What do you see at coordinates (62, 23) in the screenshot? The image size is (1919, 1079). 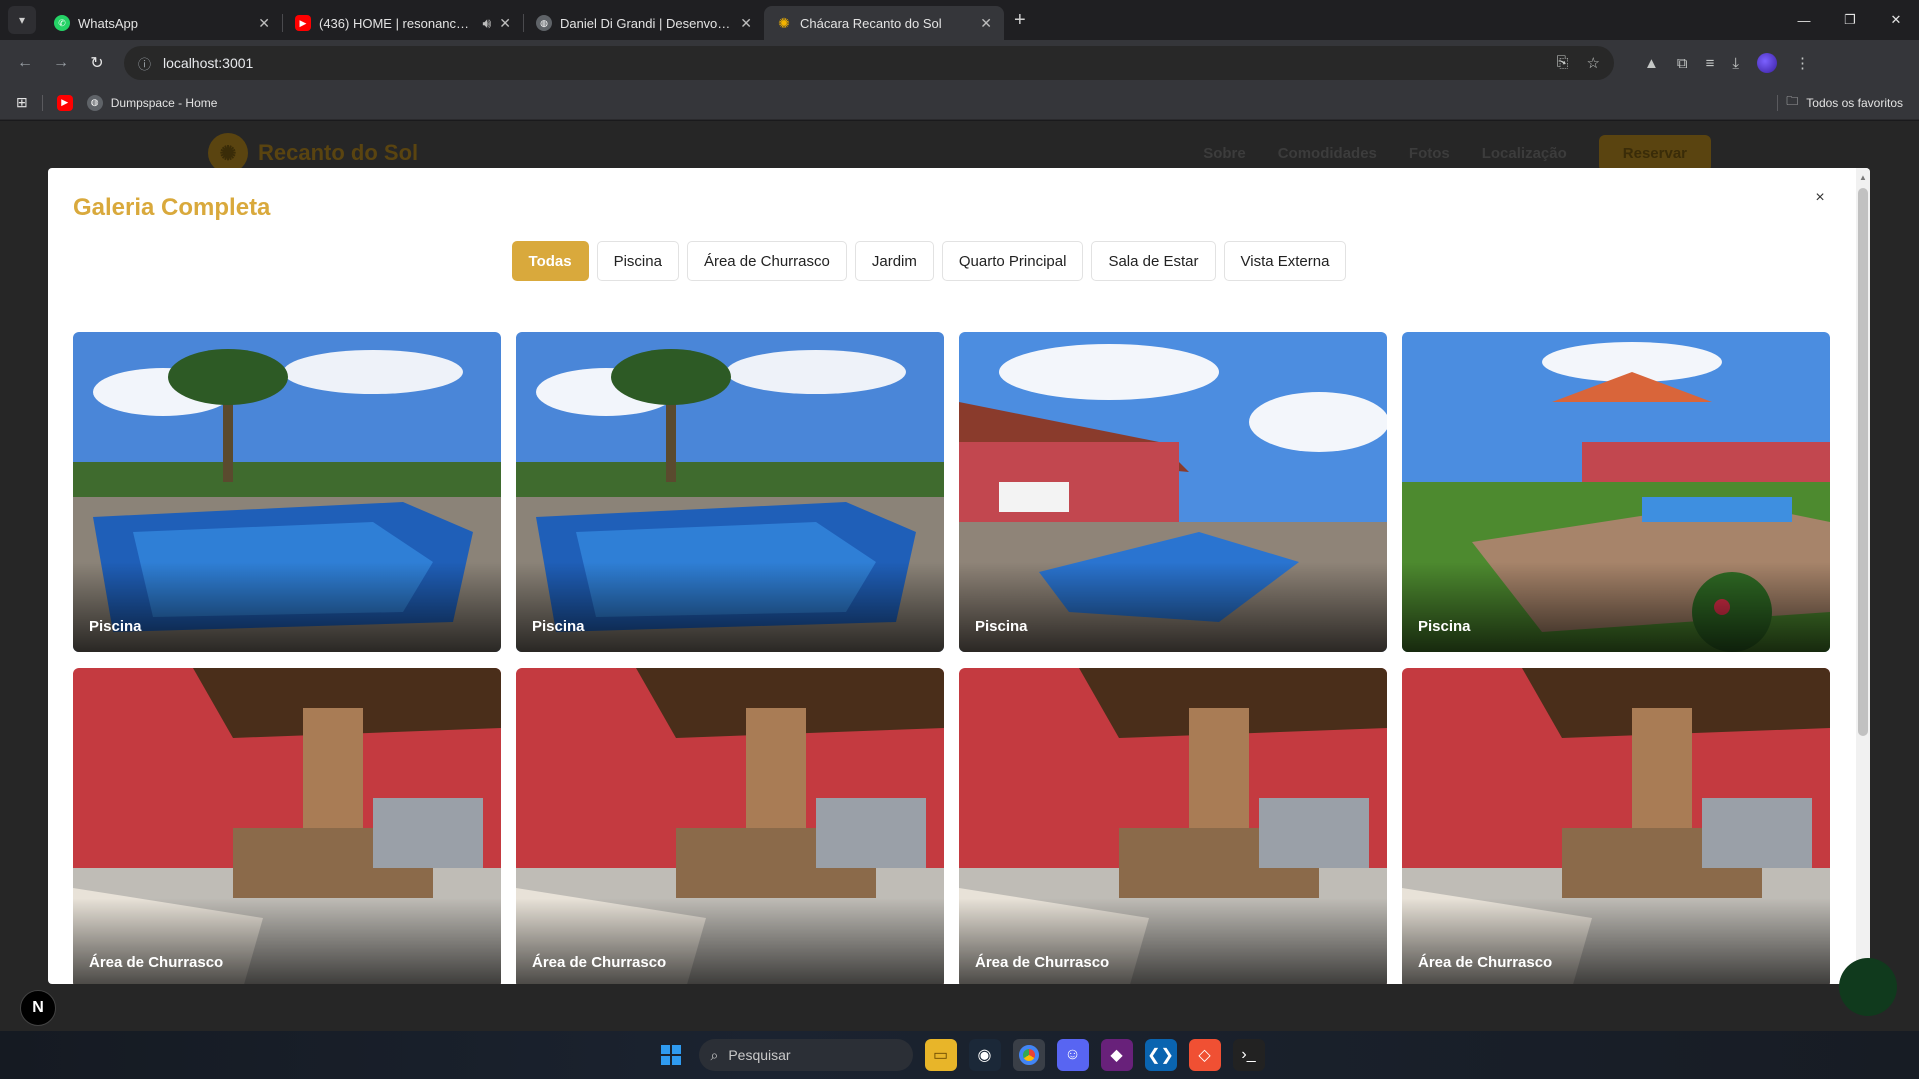 I see `whatsapp-icon: ✆` at bounding box center [62, 23].